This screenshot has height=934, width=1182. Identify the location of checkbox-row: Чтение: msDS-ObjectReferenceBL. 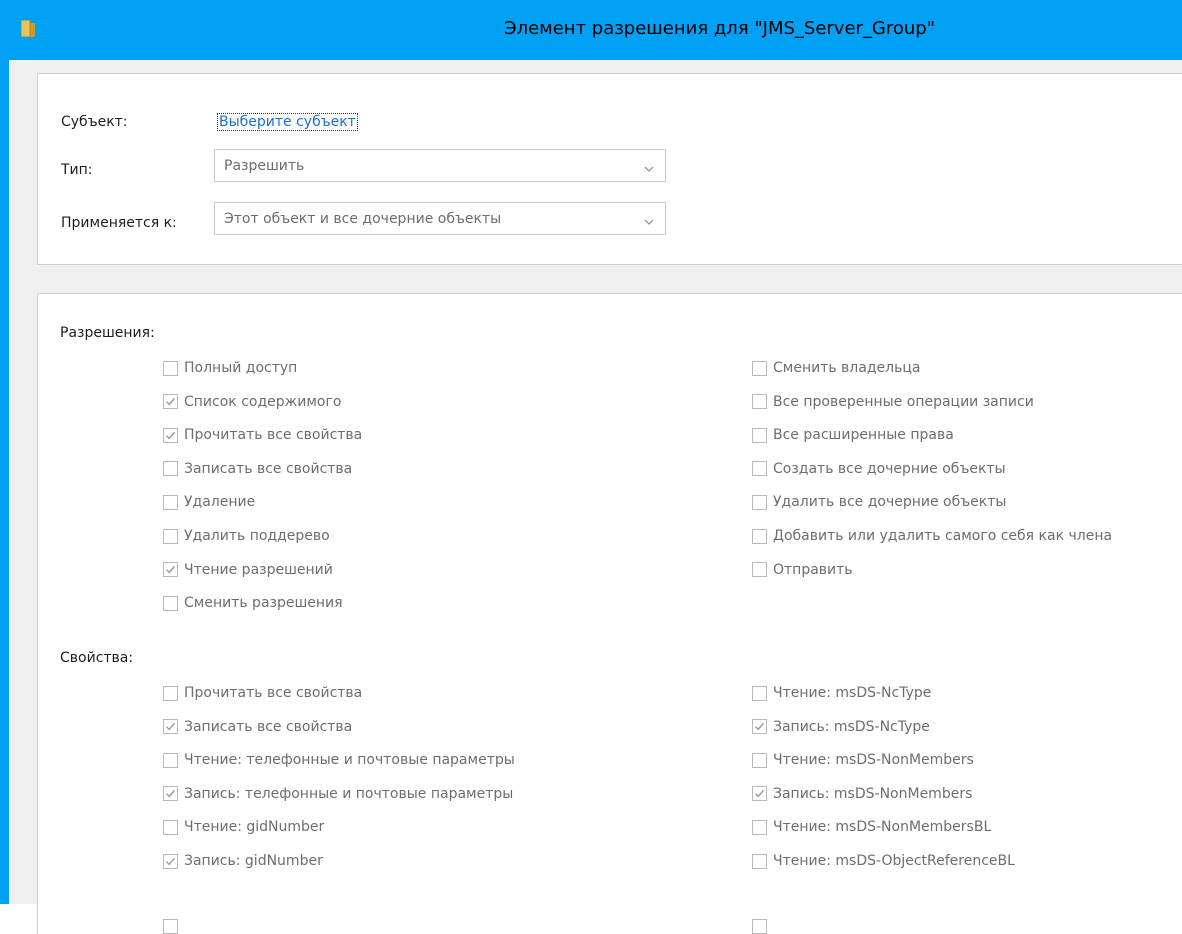
(883, 861).